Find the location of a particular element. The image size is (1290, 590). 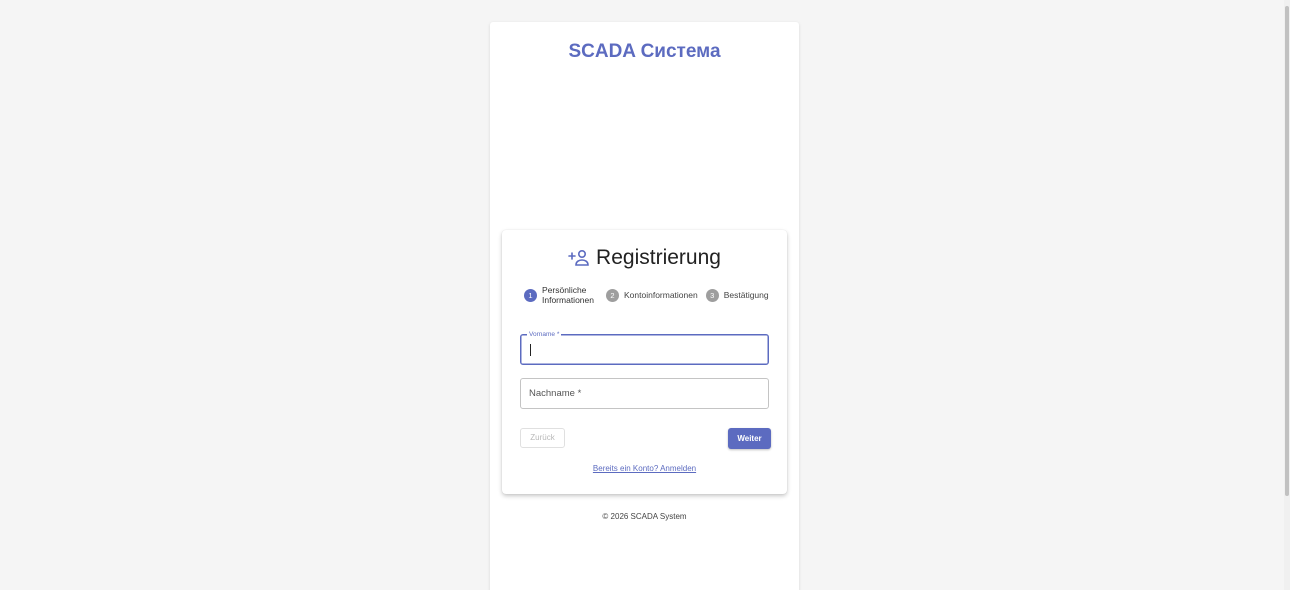

brand-title: SCADA Система is located at coordinates (644, 51).